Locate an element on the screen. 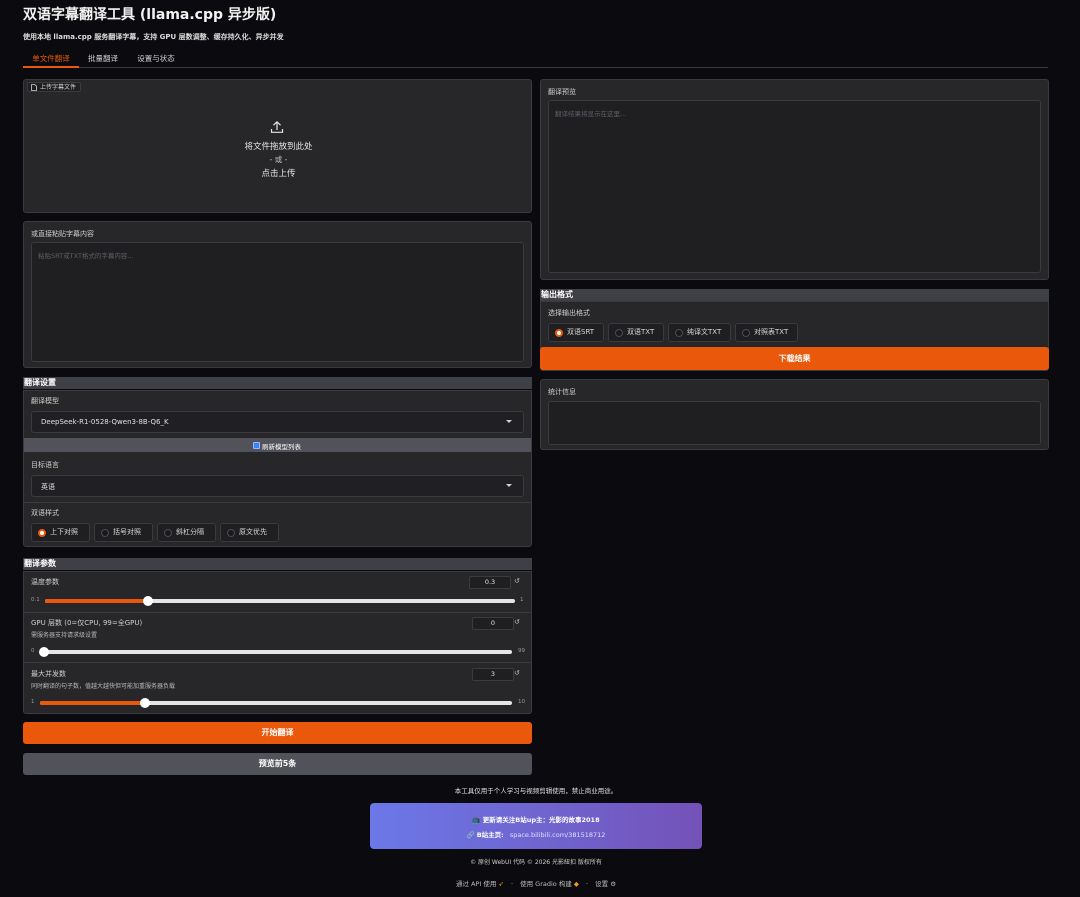  upload-or-text: - 或 - is located at coordinates (278, 159).